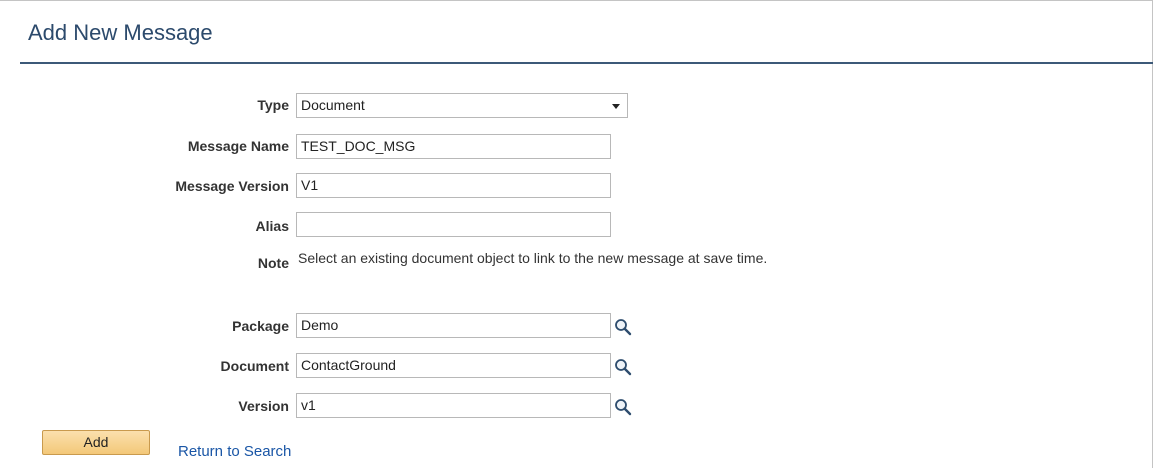 The image size is (1154, 469). Describe the element at coordinates (453, 405) in the screenshot. I see `version-input: v1` at that location.